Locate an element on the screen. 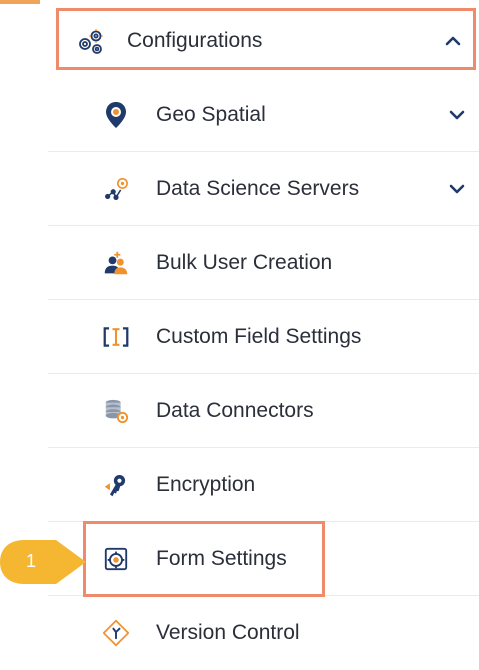  git-branch-icon is located at coordinates (116, 633).